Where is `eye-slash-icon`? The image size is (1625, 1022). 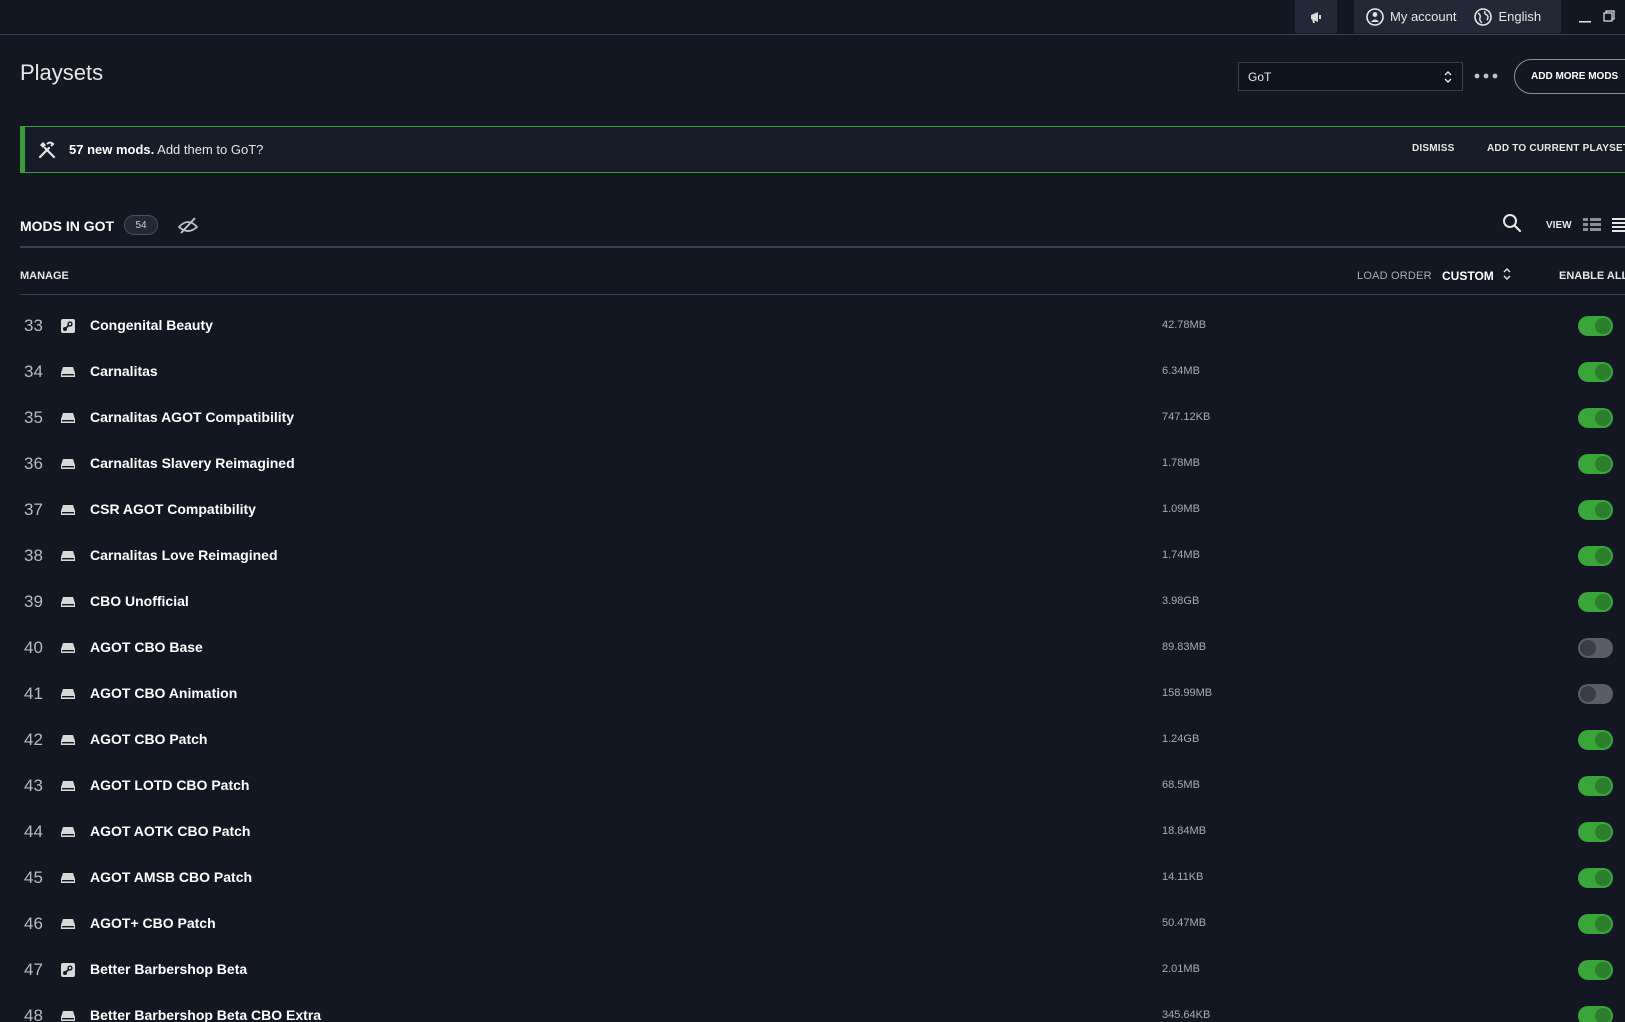
eye-slash-icon is located at coordinates (188, 225).